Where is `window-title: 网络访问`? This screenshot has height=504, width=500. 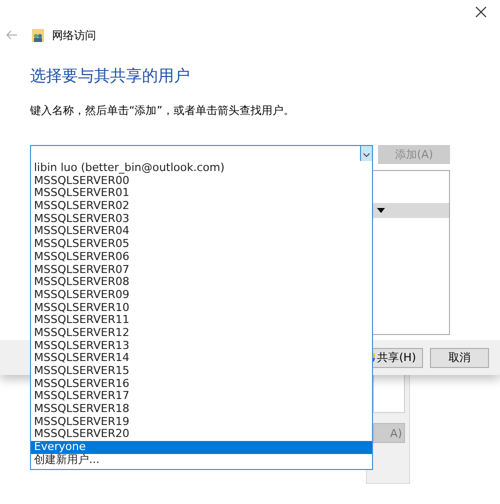 window-title: 网络访问 is located at coordinates (74, 35).